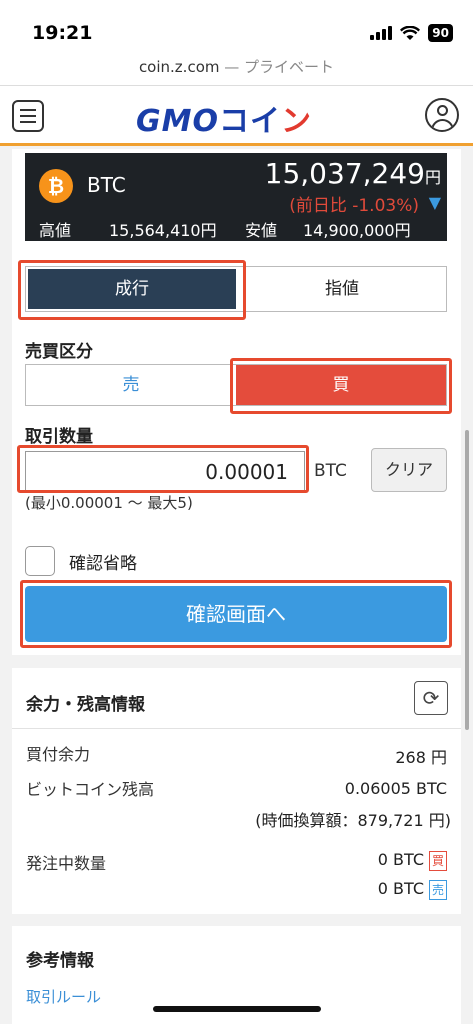 The height and width of the screenshot is (1024, 473). What do you see at coordinates (62, 33) in the screenshot?
I see `status-time: 19:21` at bounding box center [62, 33].